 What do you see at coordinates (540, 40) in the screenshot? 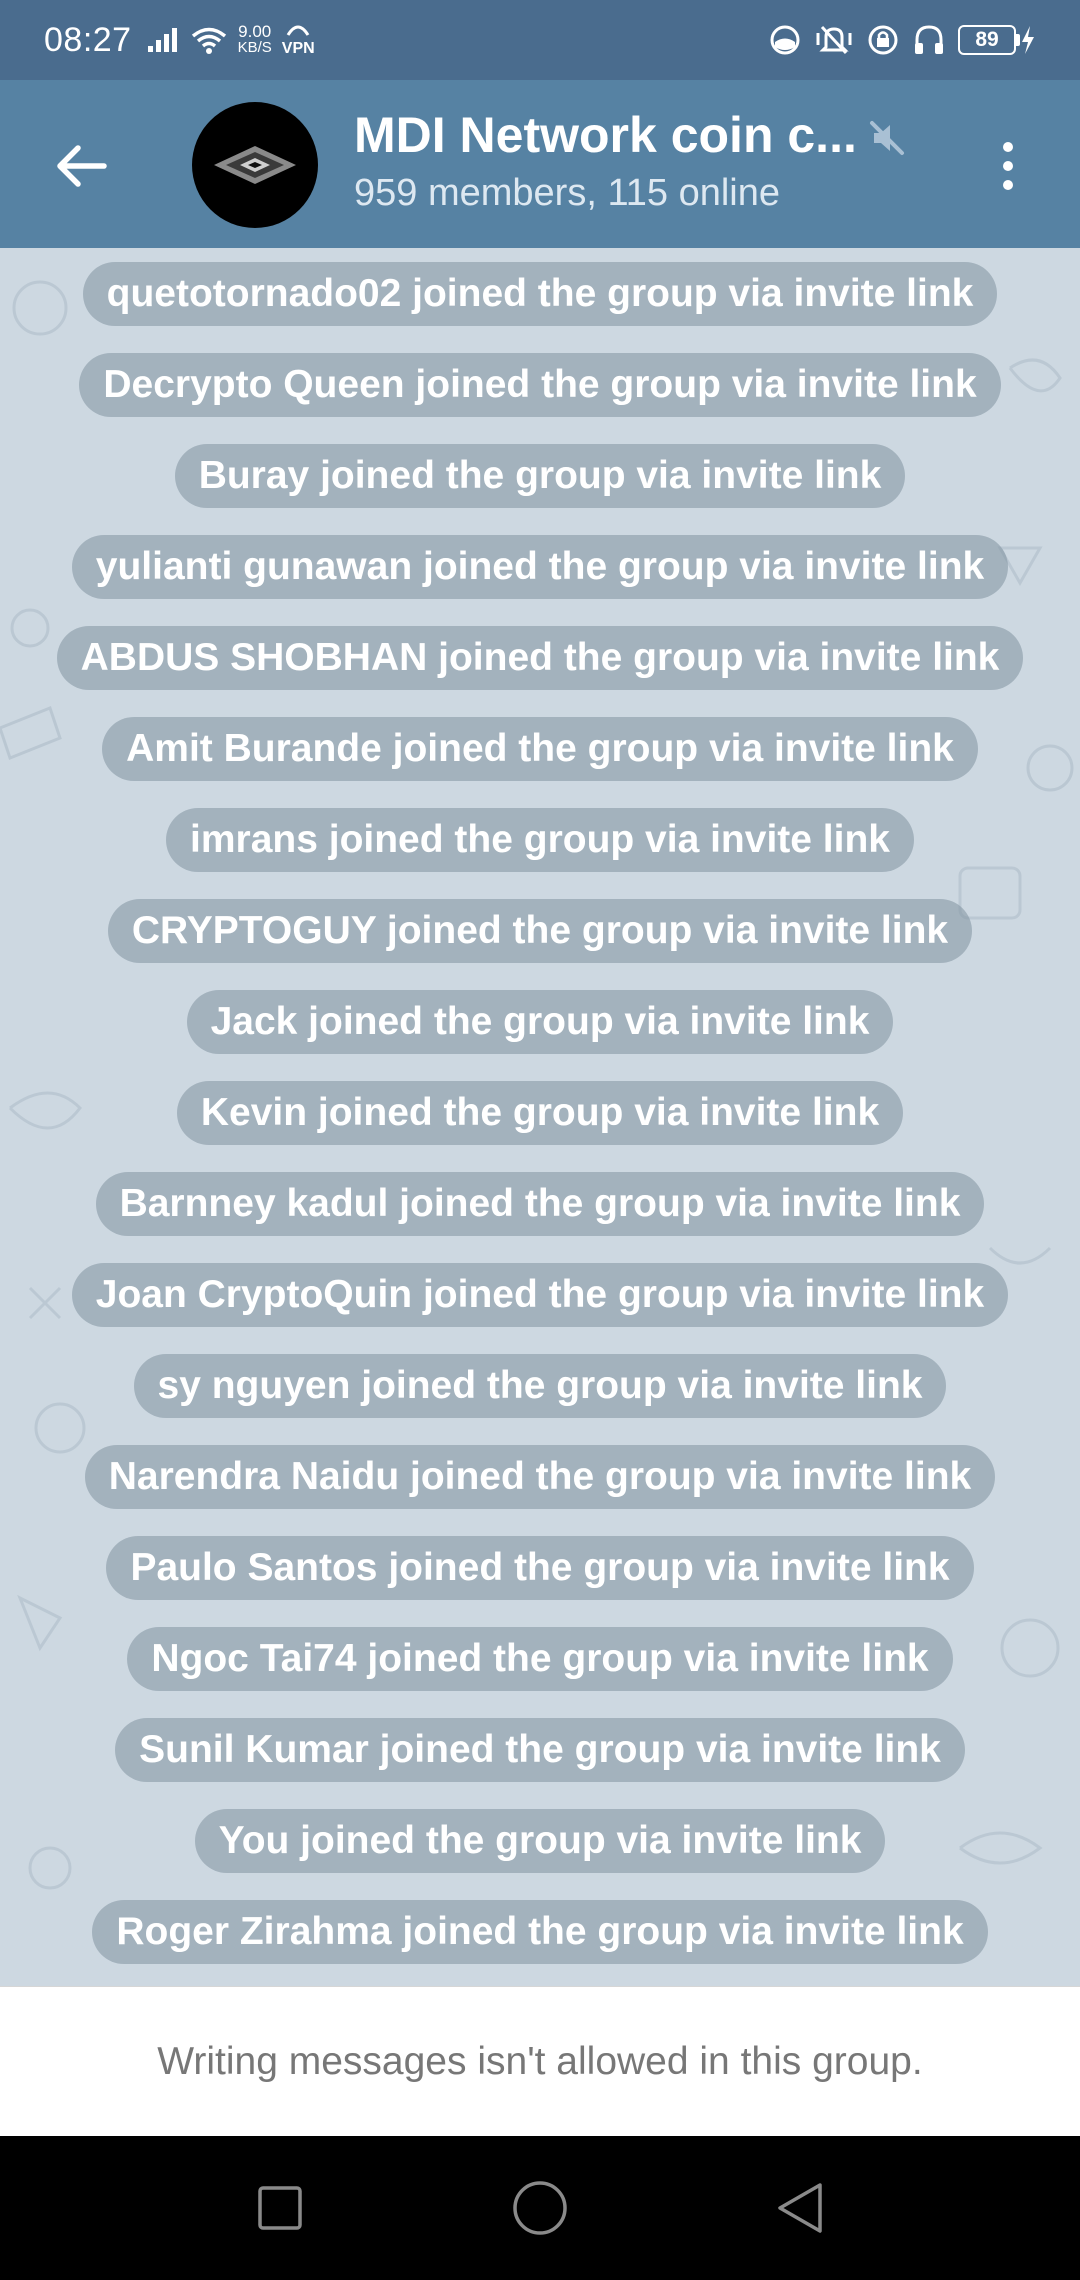
I see `status-bar: 08:27 9.00 KB/S VPN 89` at bounding box center [540, 40].